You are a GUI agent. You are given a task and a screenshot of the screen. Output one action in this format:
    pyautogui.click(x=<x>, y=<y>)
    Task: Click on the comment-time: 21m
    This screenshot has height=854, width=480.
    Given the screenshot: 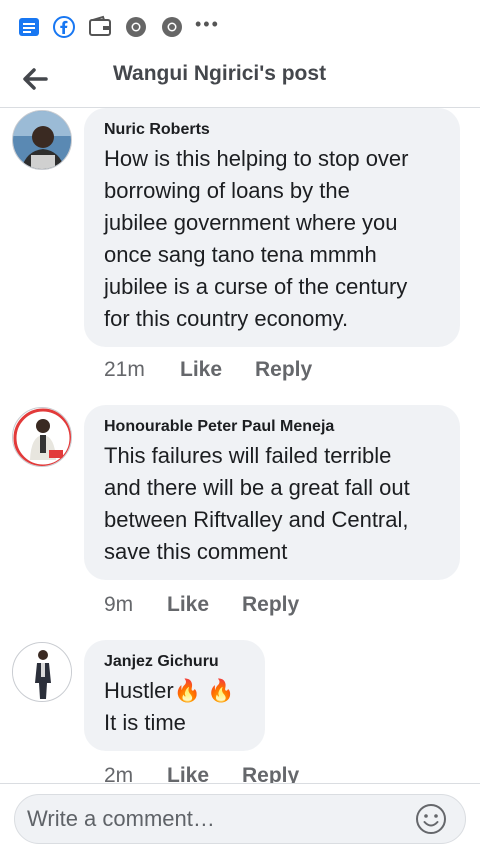 What is the action you would take?
    pyautogui.click(x=124, y=369)
    